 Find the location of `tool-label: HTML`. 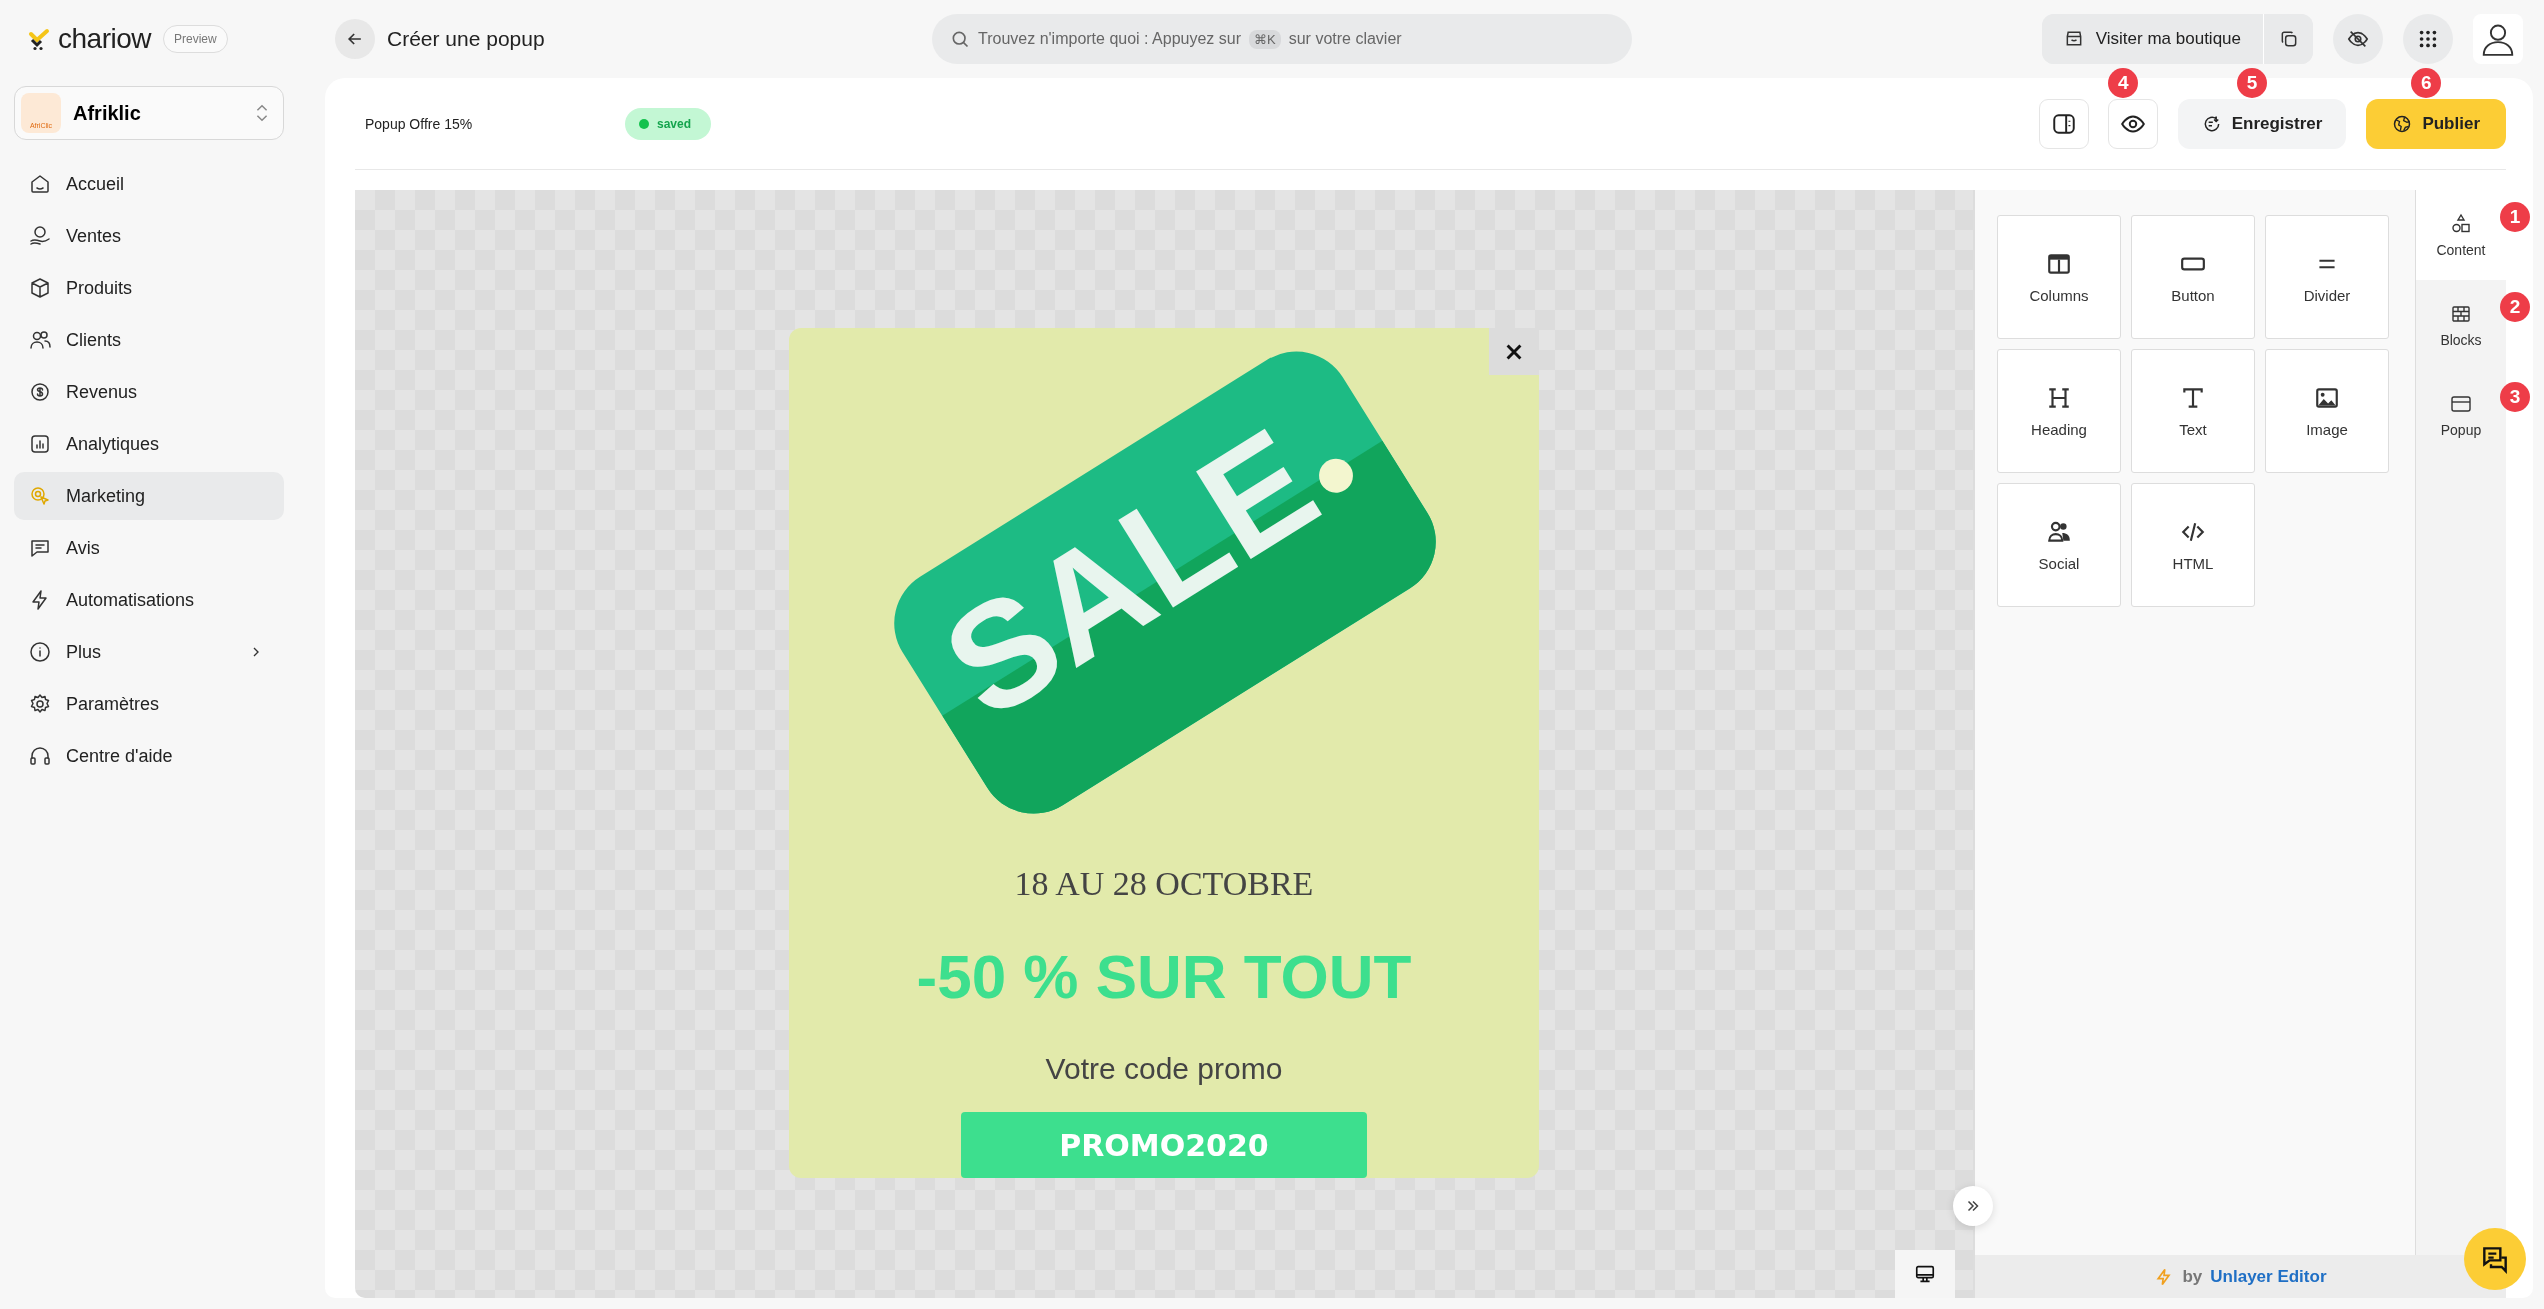

tool-label: HTML is located at coordinates (2193, 563).